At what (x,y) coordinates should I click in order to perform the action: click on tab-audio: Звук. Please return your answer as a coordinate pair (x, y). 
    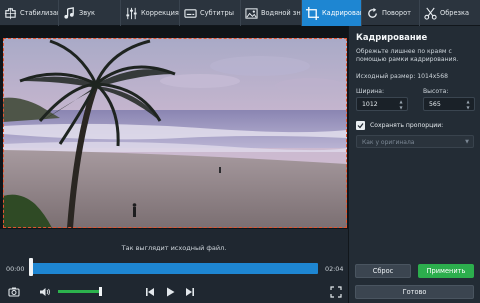
    Looking at the image, I should click on (90, 13).